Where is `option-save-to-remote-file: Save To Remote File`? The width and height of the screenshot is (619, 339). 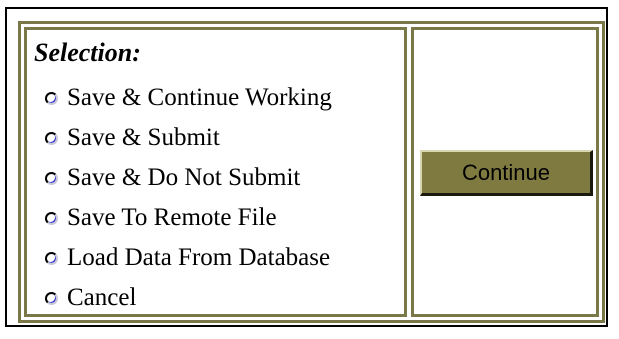
option-save-to-remote-file: Save To Remote File is located at coordinates (188, 218).